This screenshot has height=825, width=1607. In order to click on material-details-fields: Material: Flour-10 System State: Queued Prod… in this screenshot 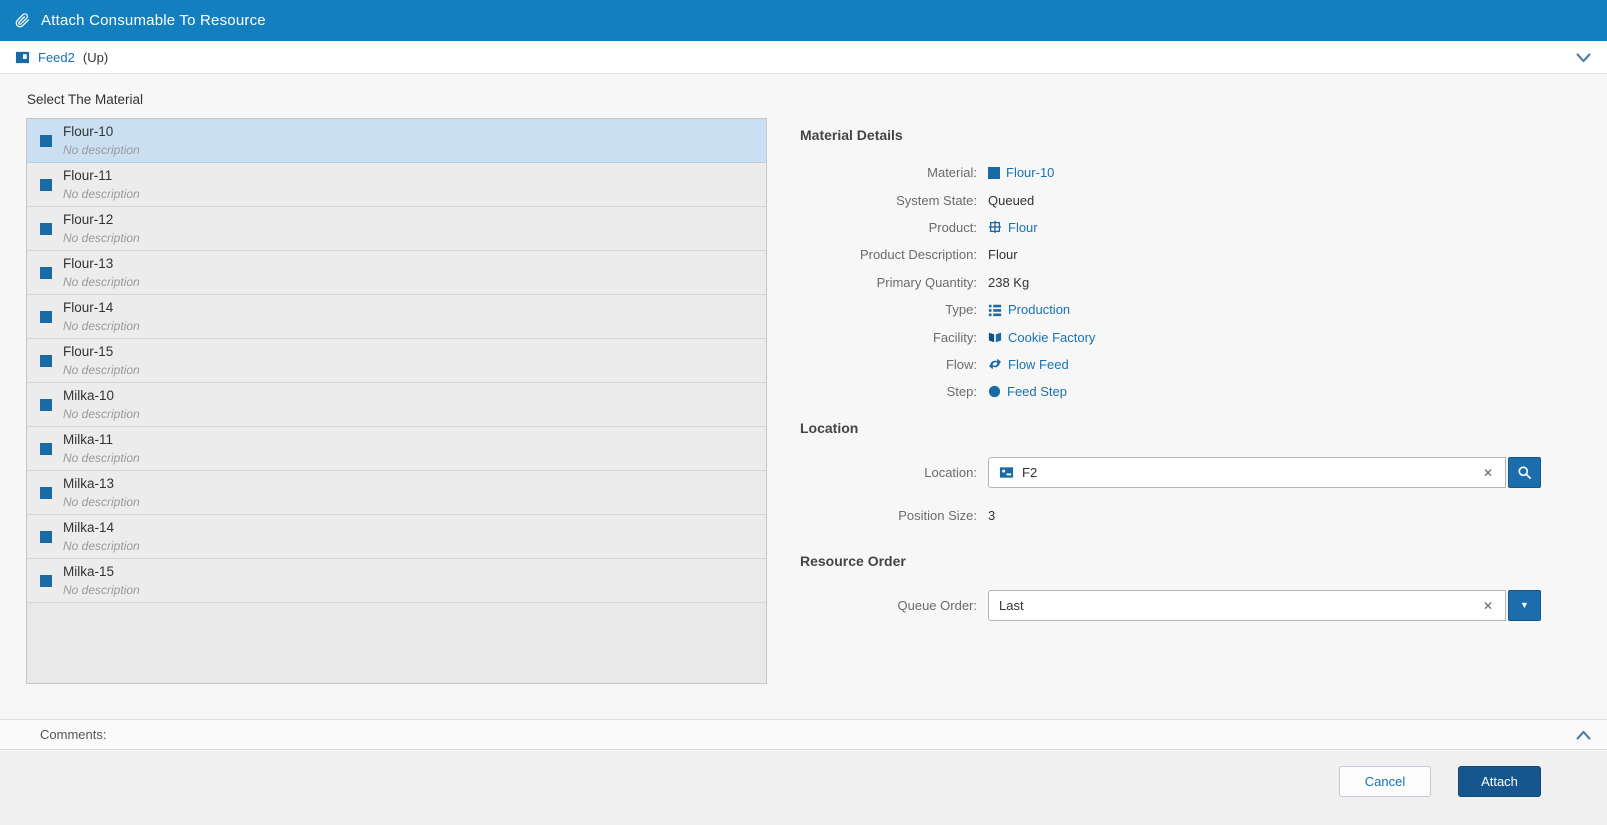, I will do `click(1185, 282)`.